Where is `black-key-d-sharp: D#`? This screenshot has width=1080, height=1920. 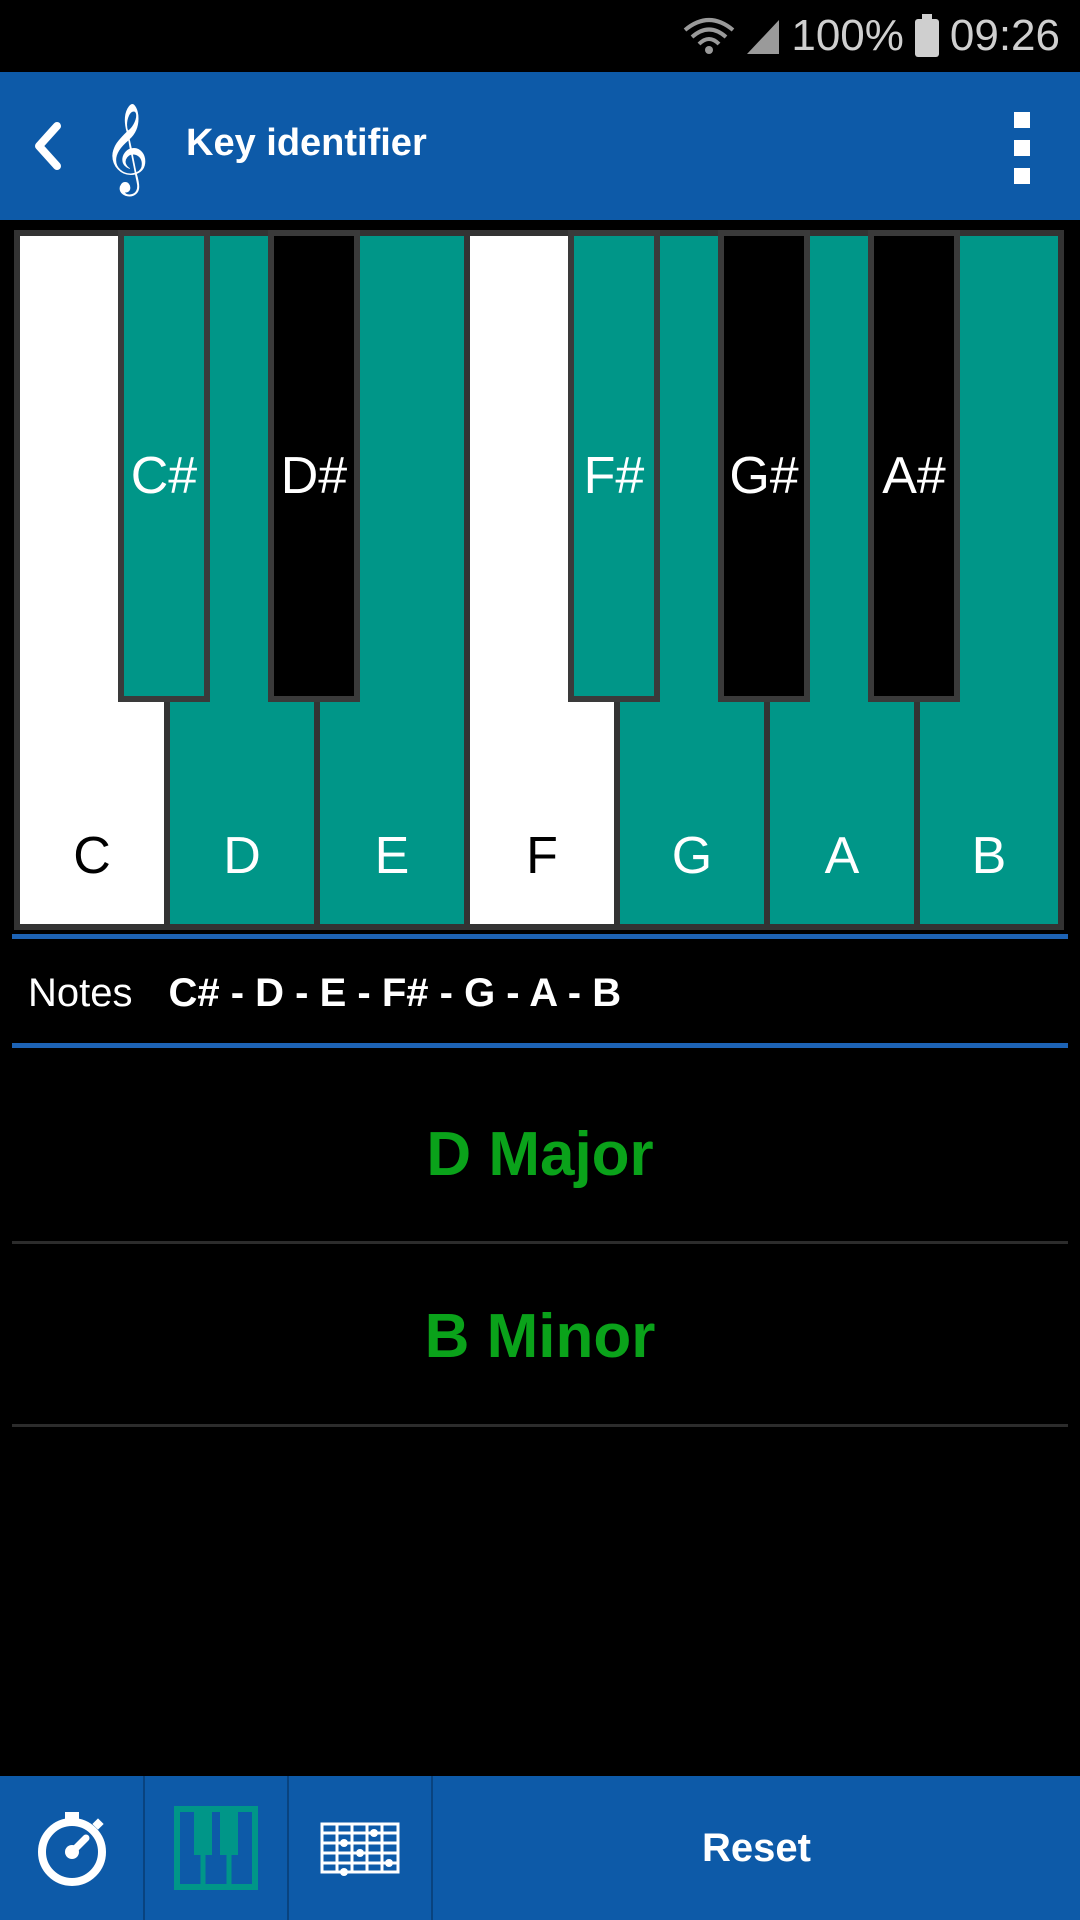
black-key-d-sharp: D# is located at coordinates (314, 466).